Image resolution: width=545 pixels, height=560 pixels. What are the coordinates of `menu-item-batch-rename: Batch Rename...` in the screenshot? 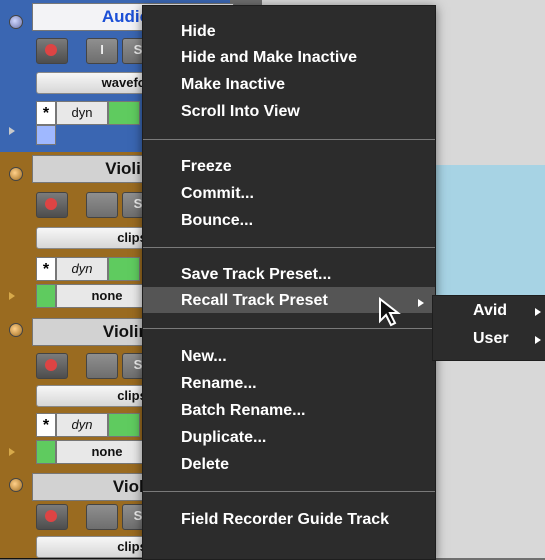 It's located at (243, 411).